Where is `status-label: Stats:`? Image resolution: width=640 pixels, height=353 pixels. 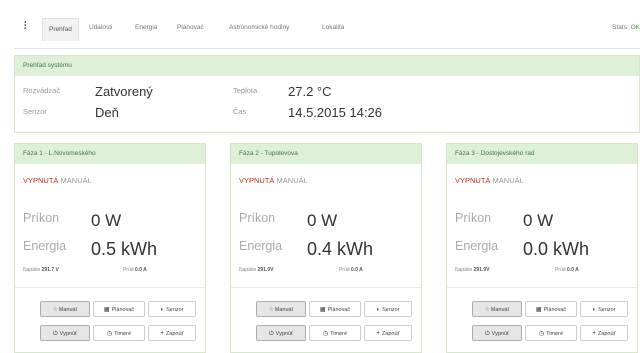 status-label: Stats: is located at coordinates (620, 27).